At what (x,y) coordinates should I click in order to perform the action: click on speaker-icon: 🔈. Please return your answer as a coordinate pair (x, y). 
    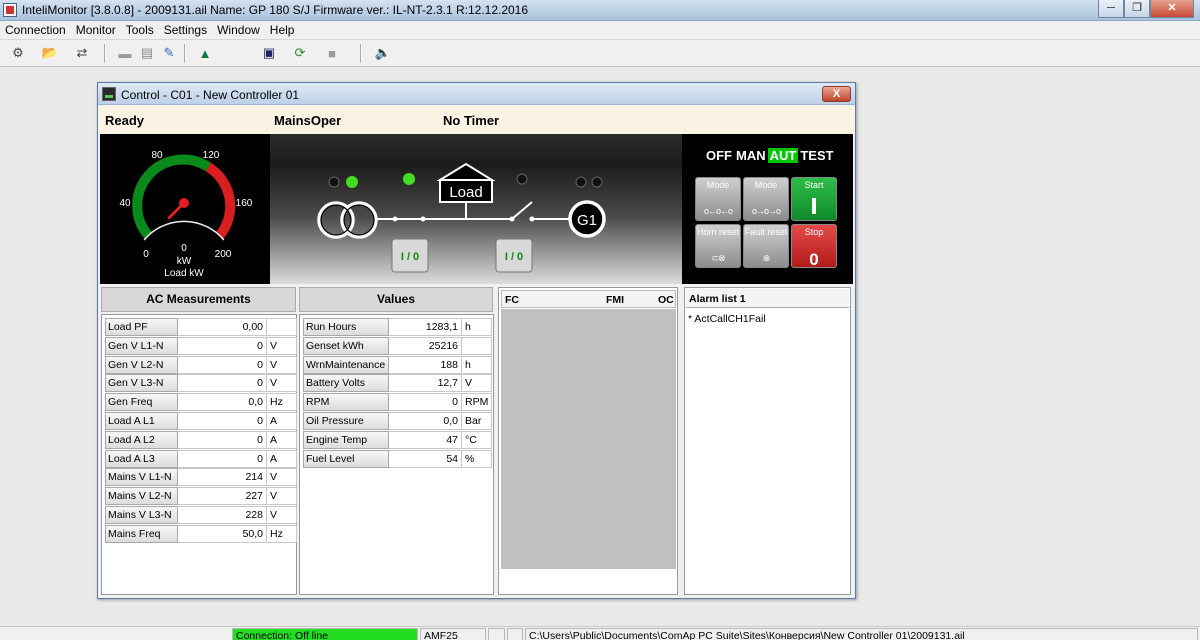
    Looking at the image, I should click on (383, 53).